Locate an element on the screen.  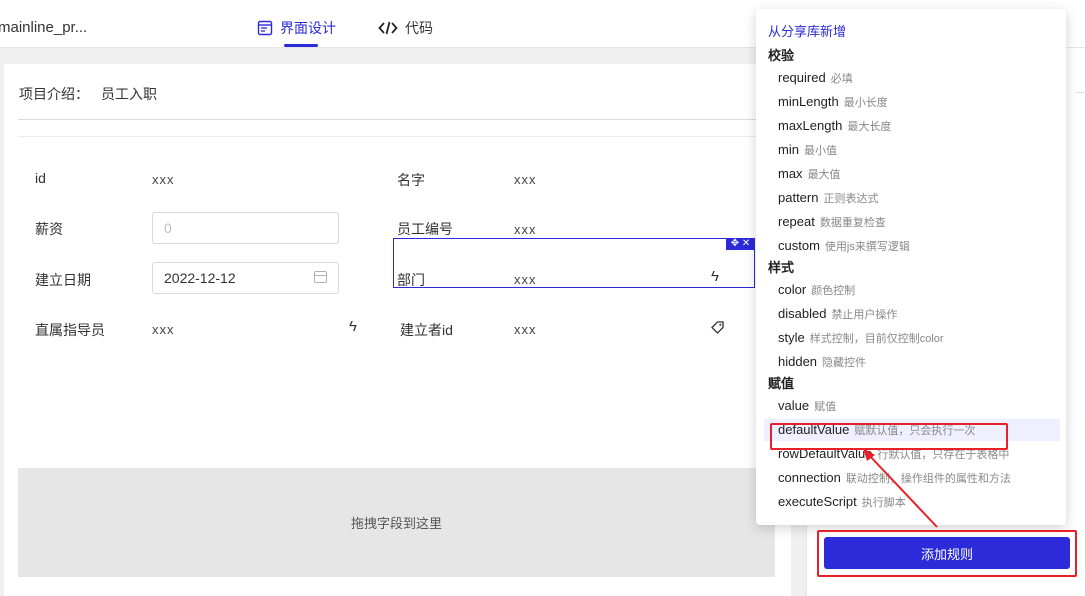
menu-item-name: repeat is located at coordinates (796, 221).